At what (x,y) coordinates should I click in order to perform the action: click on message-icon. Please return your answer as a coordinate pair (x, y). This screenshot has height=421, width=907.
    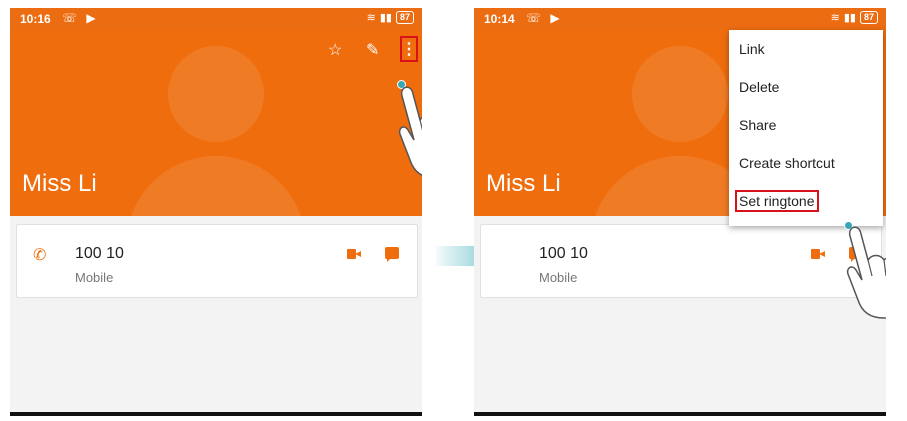
    Looking at the image, I should click on (392, 254).